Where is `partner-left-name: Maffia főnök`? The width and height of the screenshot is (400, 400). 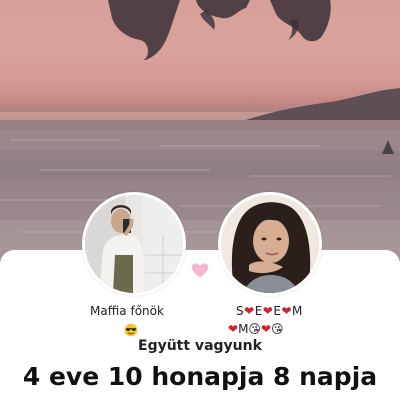 partner-left-name: Maffia főnök is located at coordinates (127, 311).